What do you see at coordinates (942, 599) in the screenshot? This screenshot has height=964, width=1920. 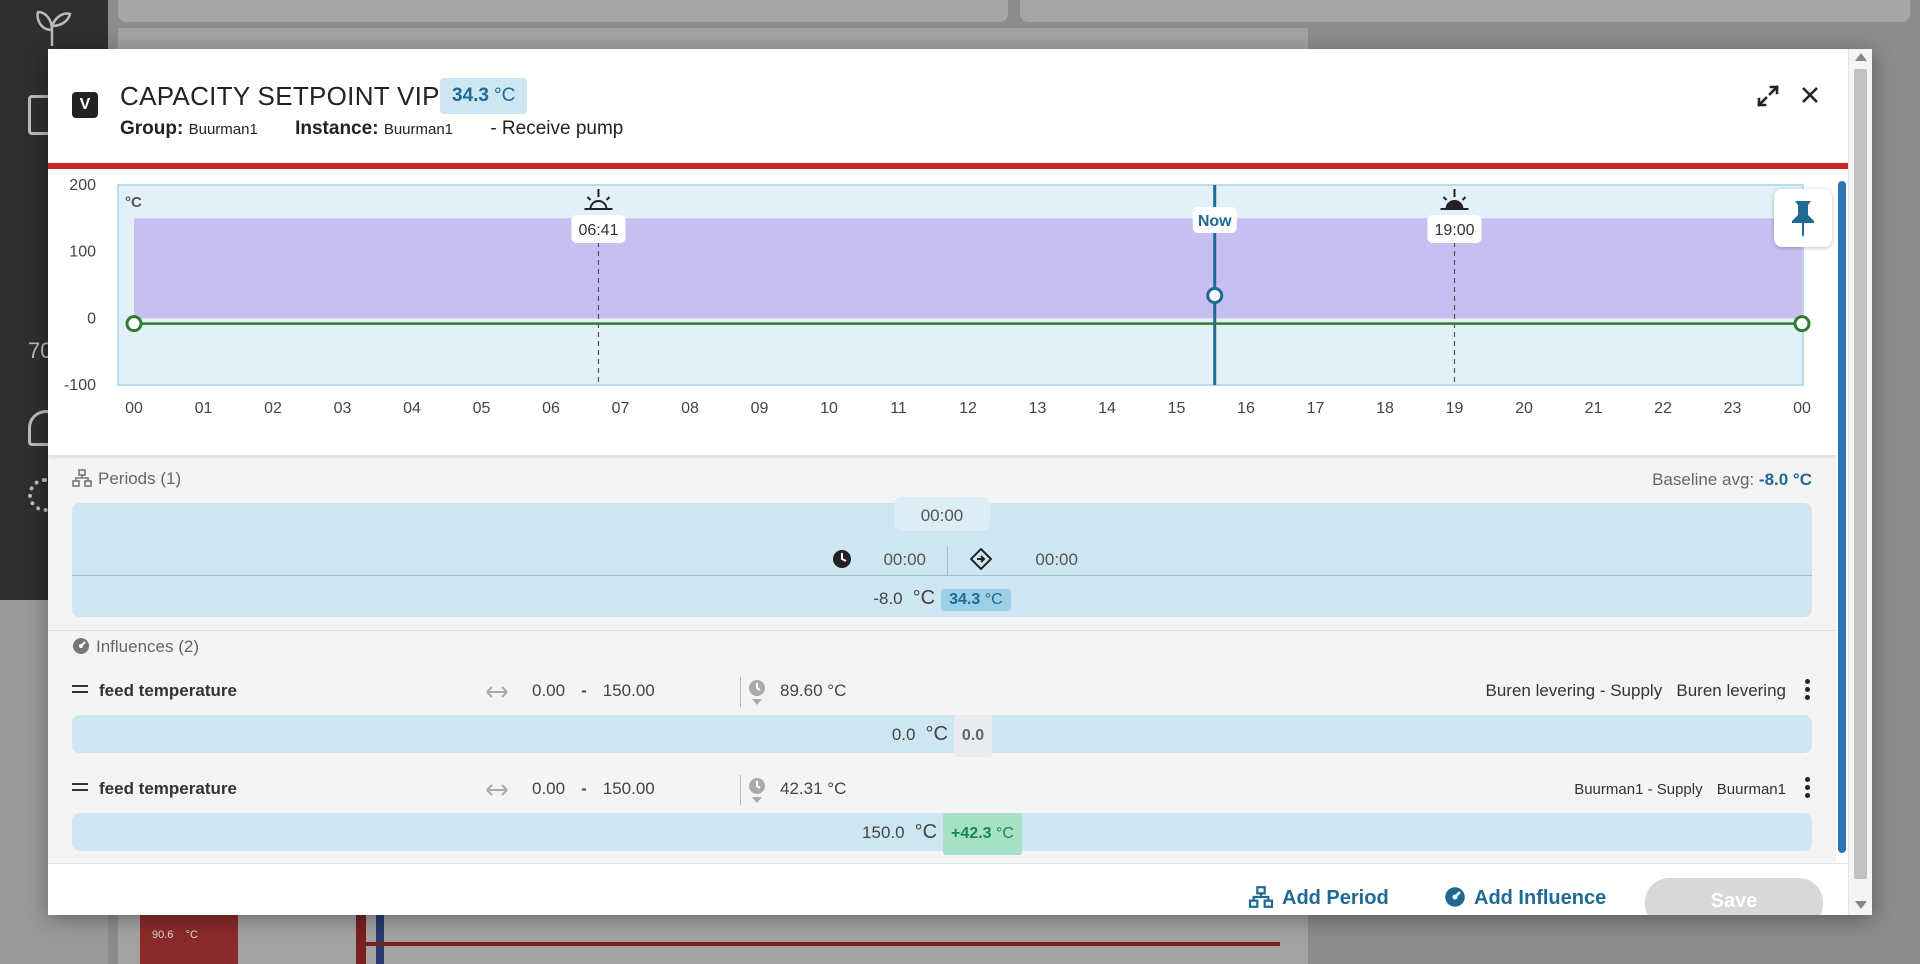 I see `period-values: -8.0 °C 34.3 °C` at bounding box center [942, 599].